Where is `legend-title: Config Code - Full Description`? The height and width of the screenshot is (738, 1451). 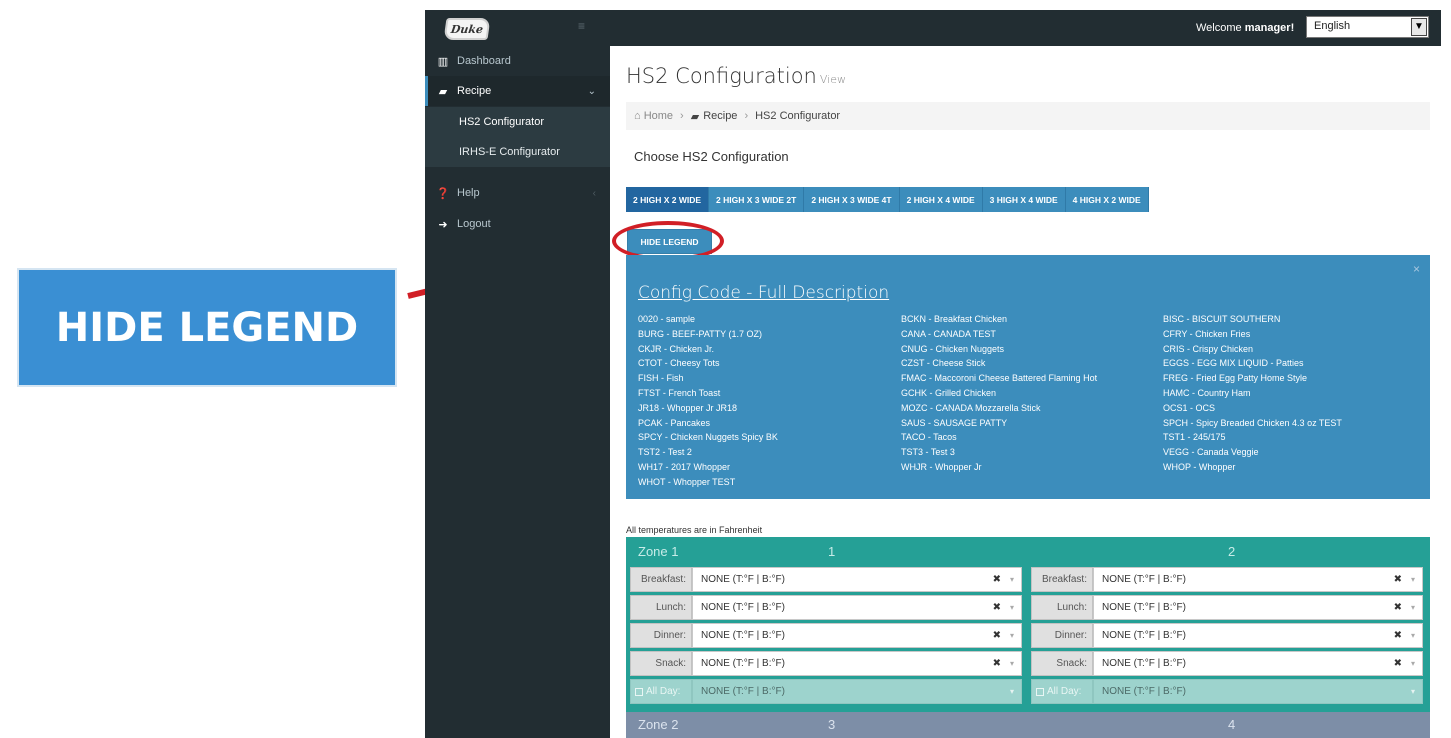 legend-title: Config Code - Full Description is located at coordinates (764, 293).